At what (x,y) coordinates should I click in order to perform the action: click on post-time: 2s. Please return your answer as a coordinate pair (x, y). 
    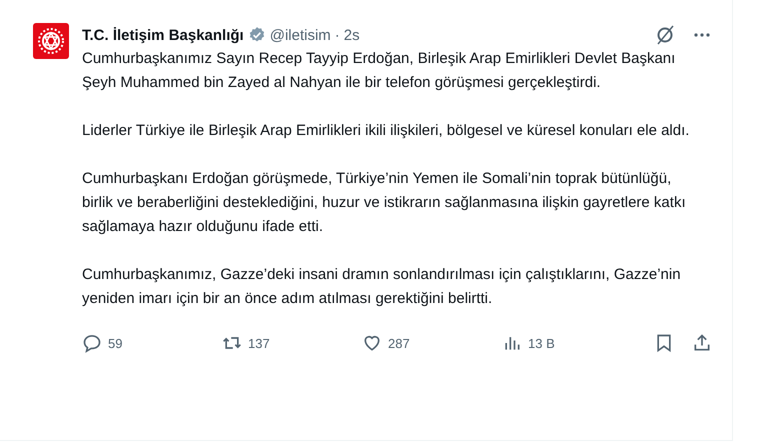
    Looking at the image, I should click on (352, 35).